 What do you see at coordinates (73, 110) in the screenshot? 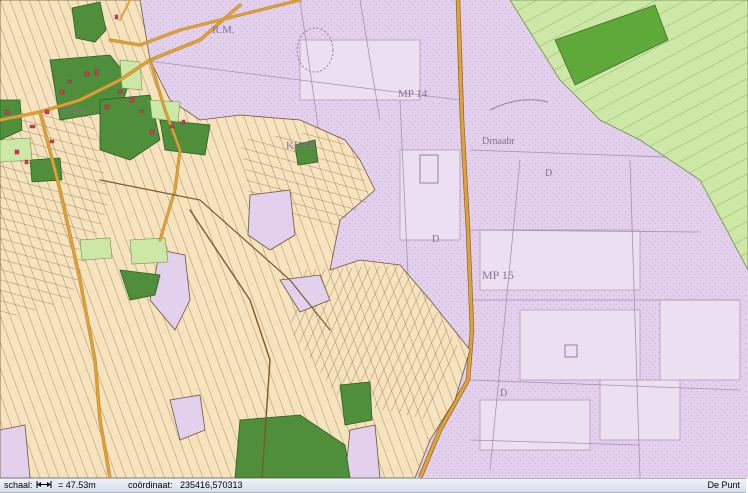
I see `map-label-echo: Echo` at bounding box center [73, 110].